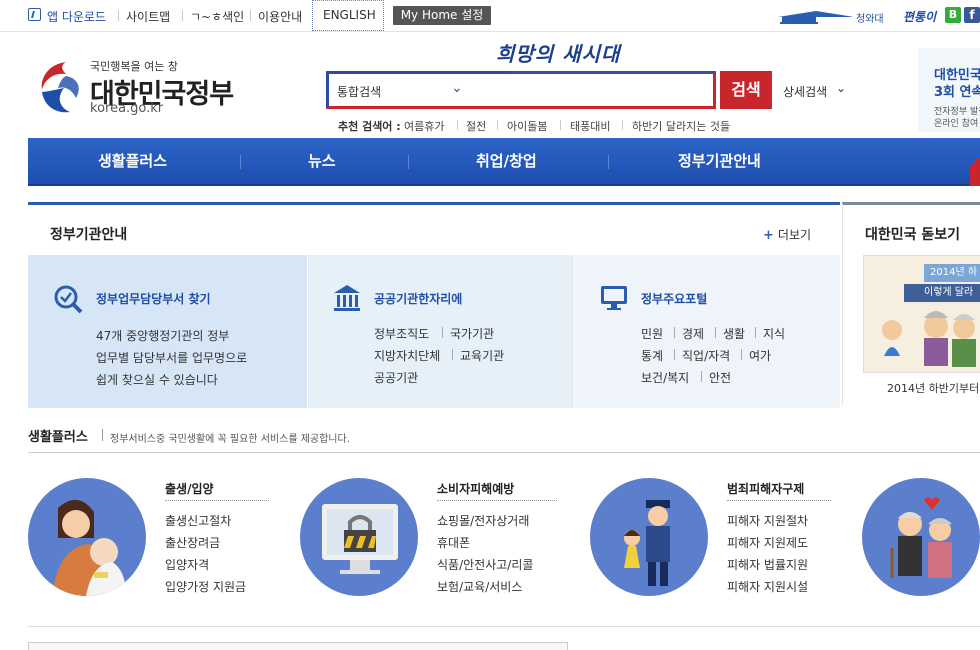 The width and height of the screenshot is (980, 650). I want to click on korea-magnifier-panel: 대한민국 돋보기 2014년 하 이렇게 달라 2014년 하반기부터, so click(911, 303).